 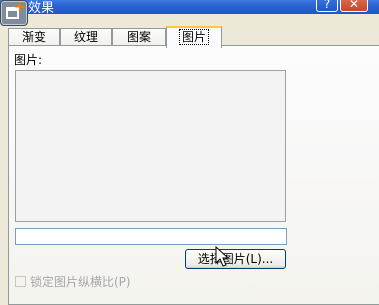 What do you see at coordinates (327, 6) in the screenshot?
I see `help-button: ?` at bounding box center [327, 6].